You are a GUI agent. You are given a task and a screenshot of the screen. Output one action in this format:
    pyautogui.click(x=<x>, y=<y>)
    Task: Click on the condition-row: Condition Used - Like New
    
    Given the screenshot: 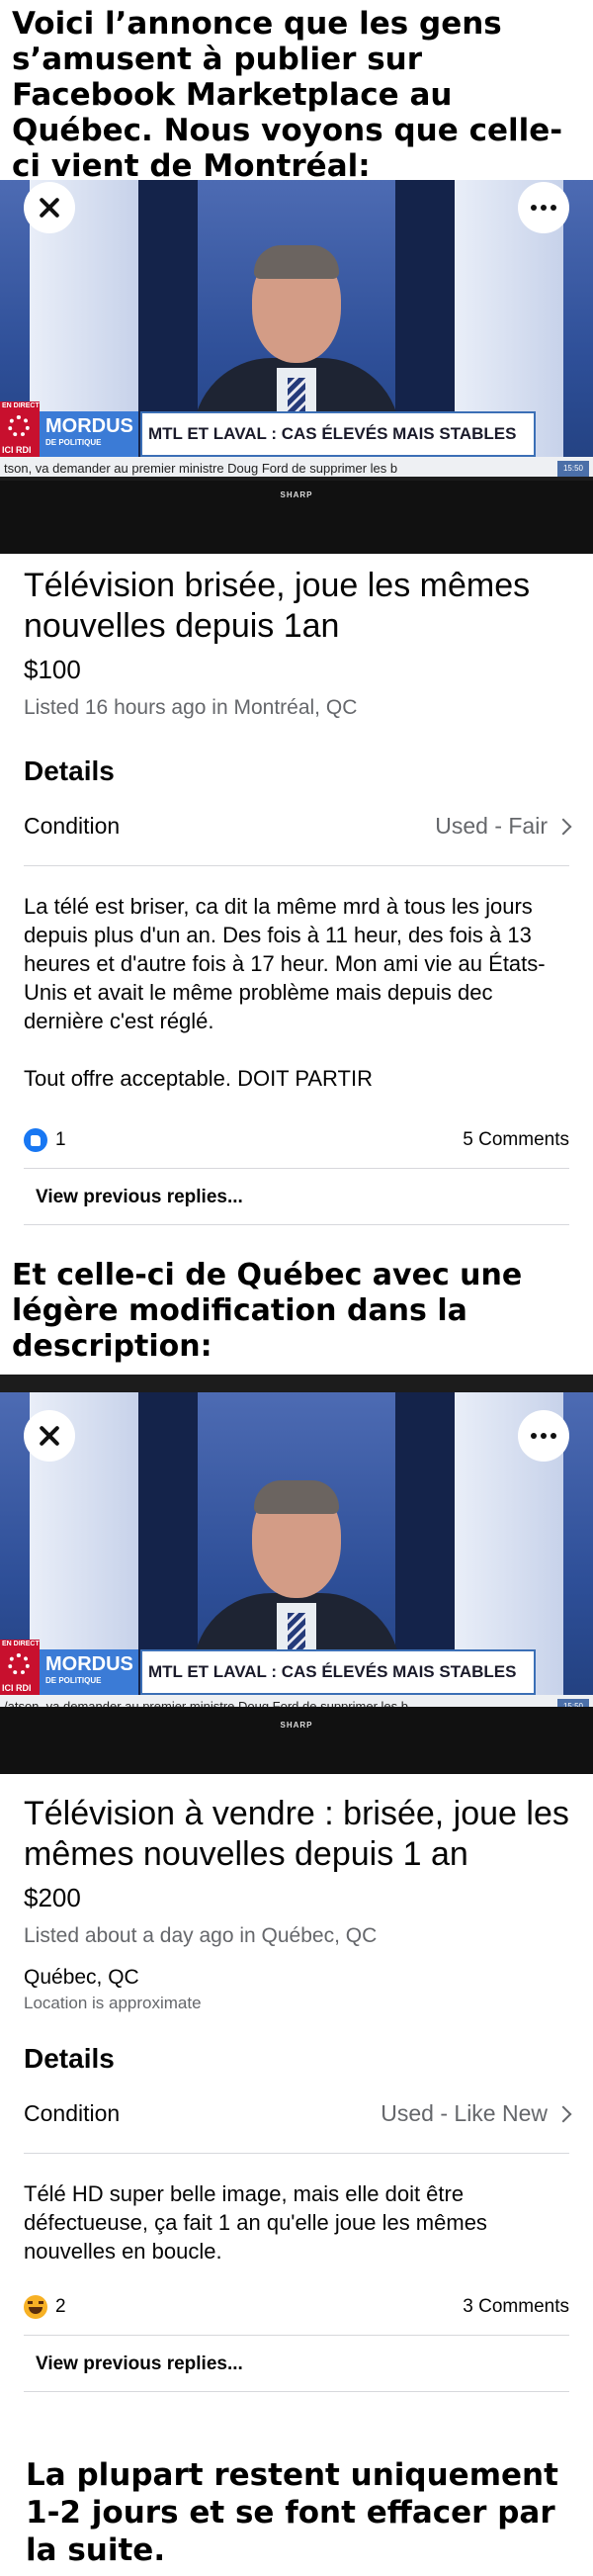 What is the action you would take?
    pyautogui.click(x=298, y=2113)
    